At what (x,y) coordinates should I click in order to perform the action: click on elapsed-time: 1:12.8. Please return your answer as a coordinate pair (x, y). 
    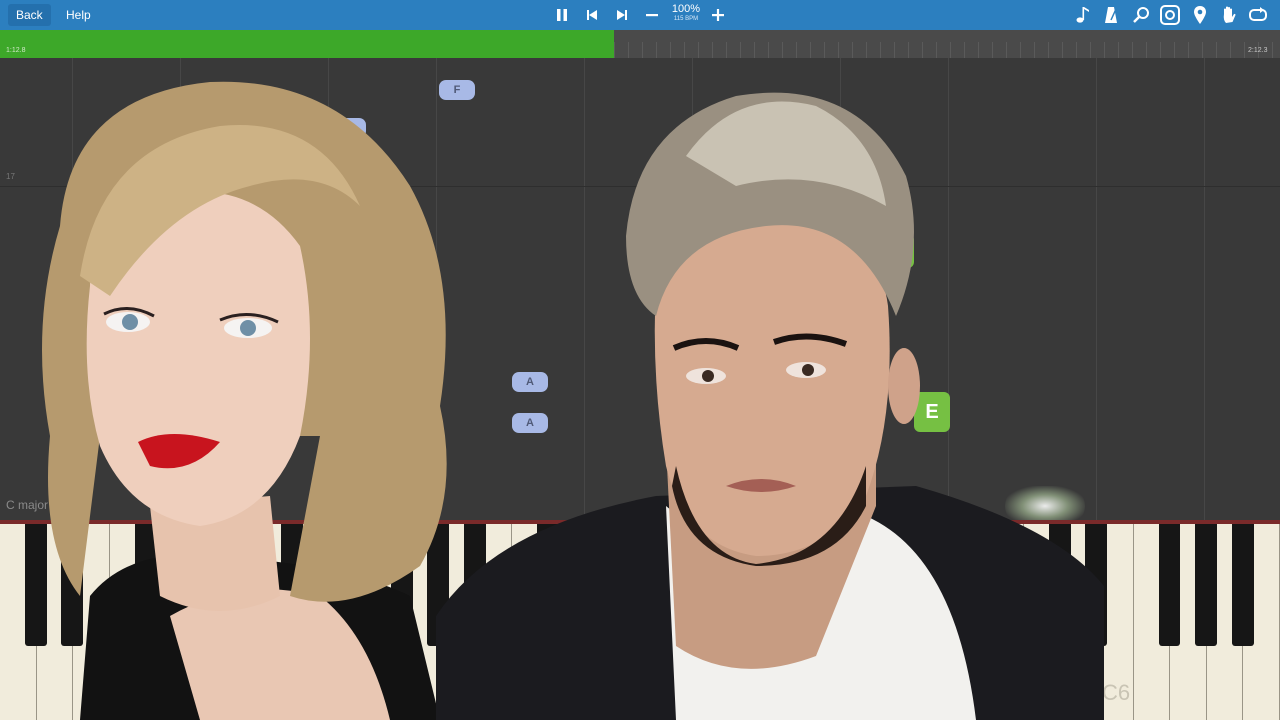
    Looking at the image, I should click on (16, 50).